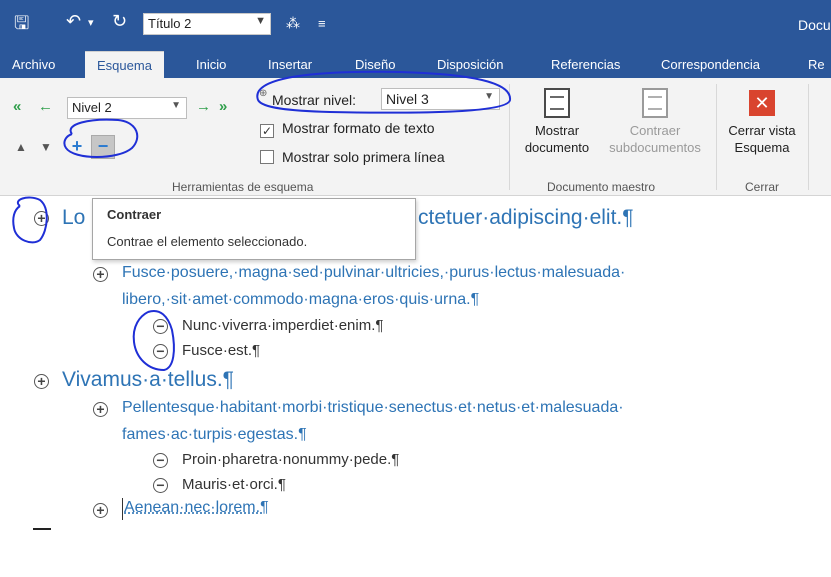 The image size is (831, 577). What do you see at coordinates (655, 147) in the screenshot?
I see `collapse-subdocuments-label-2: subdocumentos` at bounding box center [655, 147].